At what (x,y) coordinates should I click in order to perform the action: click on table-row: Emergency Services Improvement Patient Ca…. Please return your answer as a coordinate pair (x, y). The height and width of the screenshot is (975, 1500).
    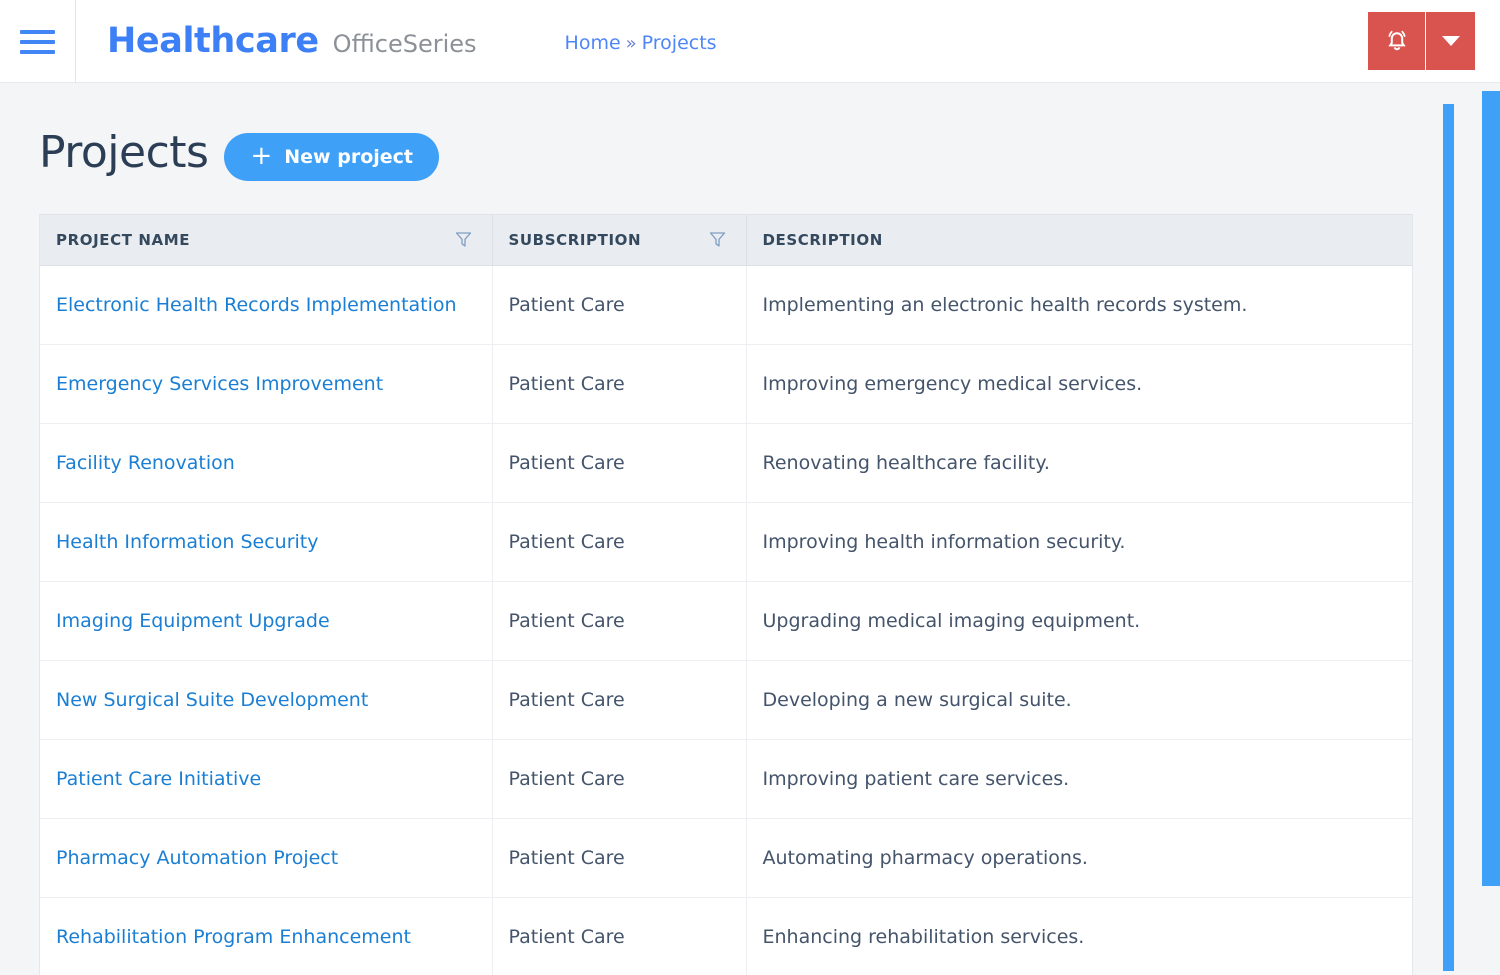
    Looking at the image, I should click on (726, 384).